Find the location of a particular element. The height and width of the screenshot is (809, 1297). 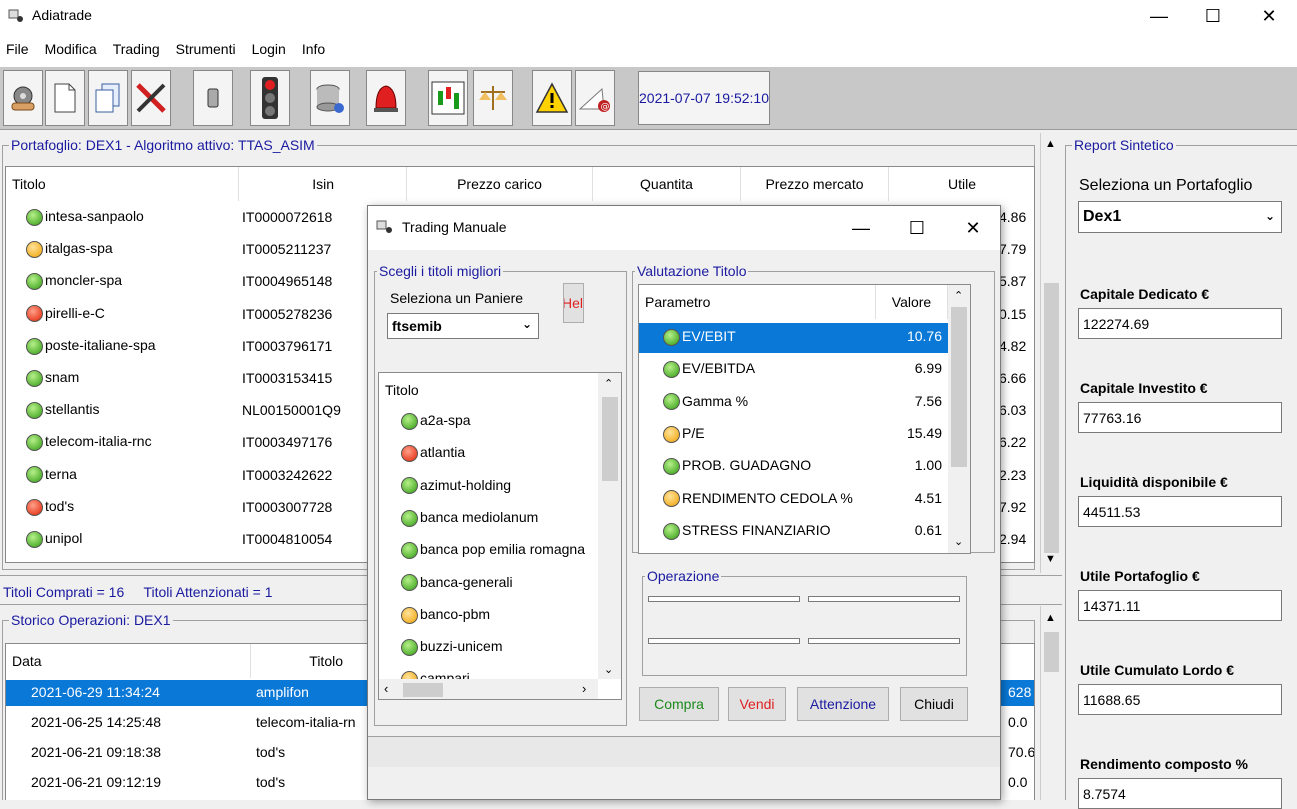

chevron-down-icon: ⌄ is located at coordinates (1269, 216).